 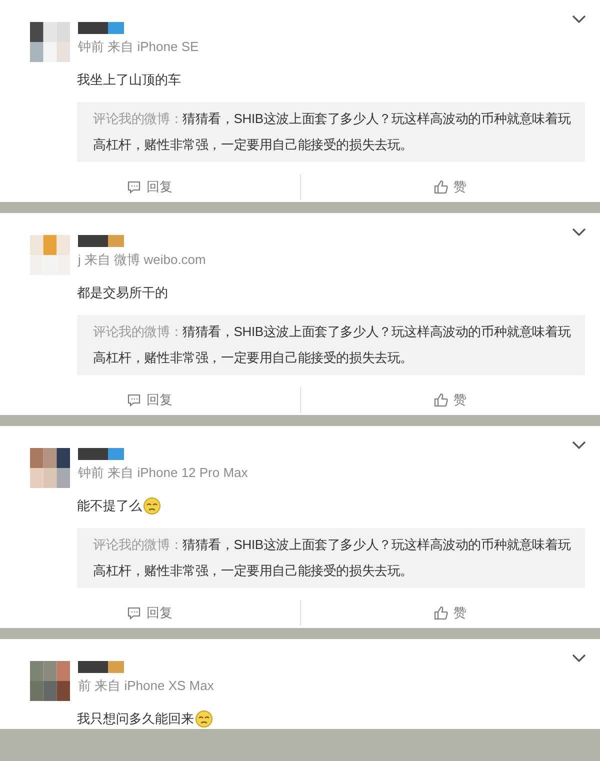 What do you see at coordinates (129, 80) in the screenshot?
I see `comment-text: 我坐上了山顶的车` at bounding box center [129, 80].